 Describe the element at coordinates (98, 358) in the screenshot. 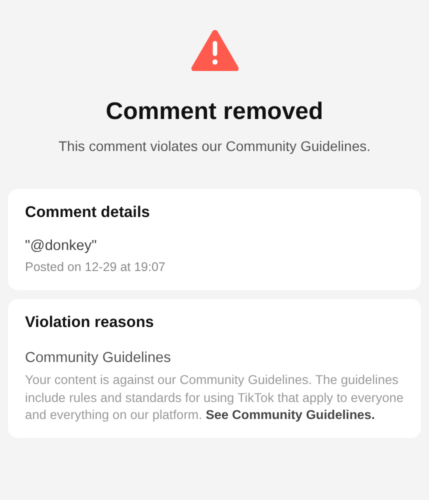

I see `reason-title: Community Guidelines` at that location.